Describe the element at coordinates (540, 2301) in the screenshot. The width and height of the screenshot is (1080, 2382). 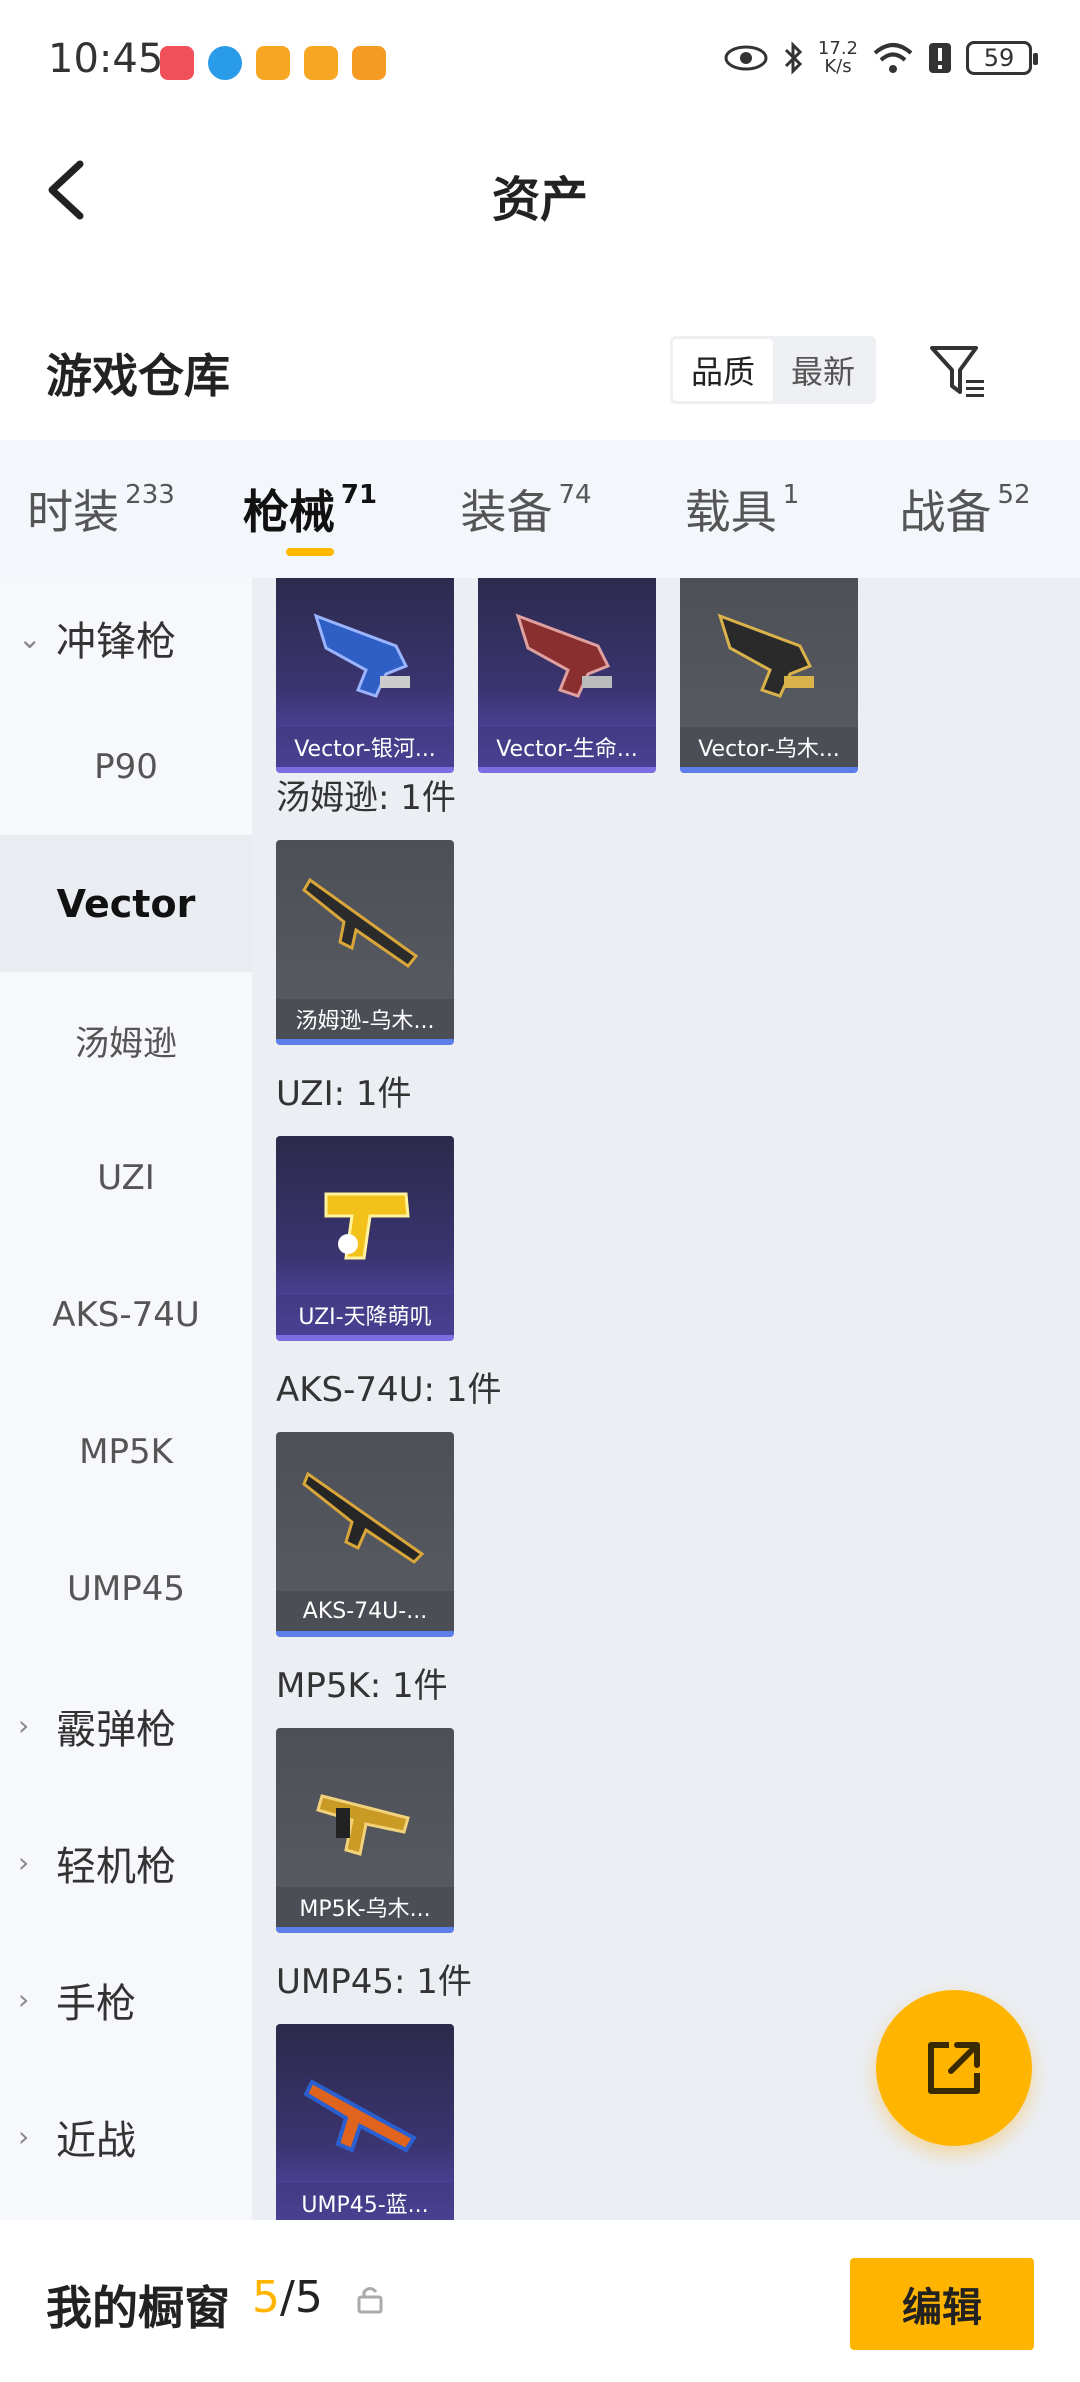
I see `showcase-bar: 我的橱窗 5/5 编辑` at that location.